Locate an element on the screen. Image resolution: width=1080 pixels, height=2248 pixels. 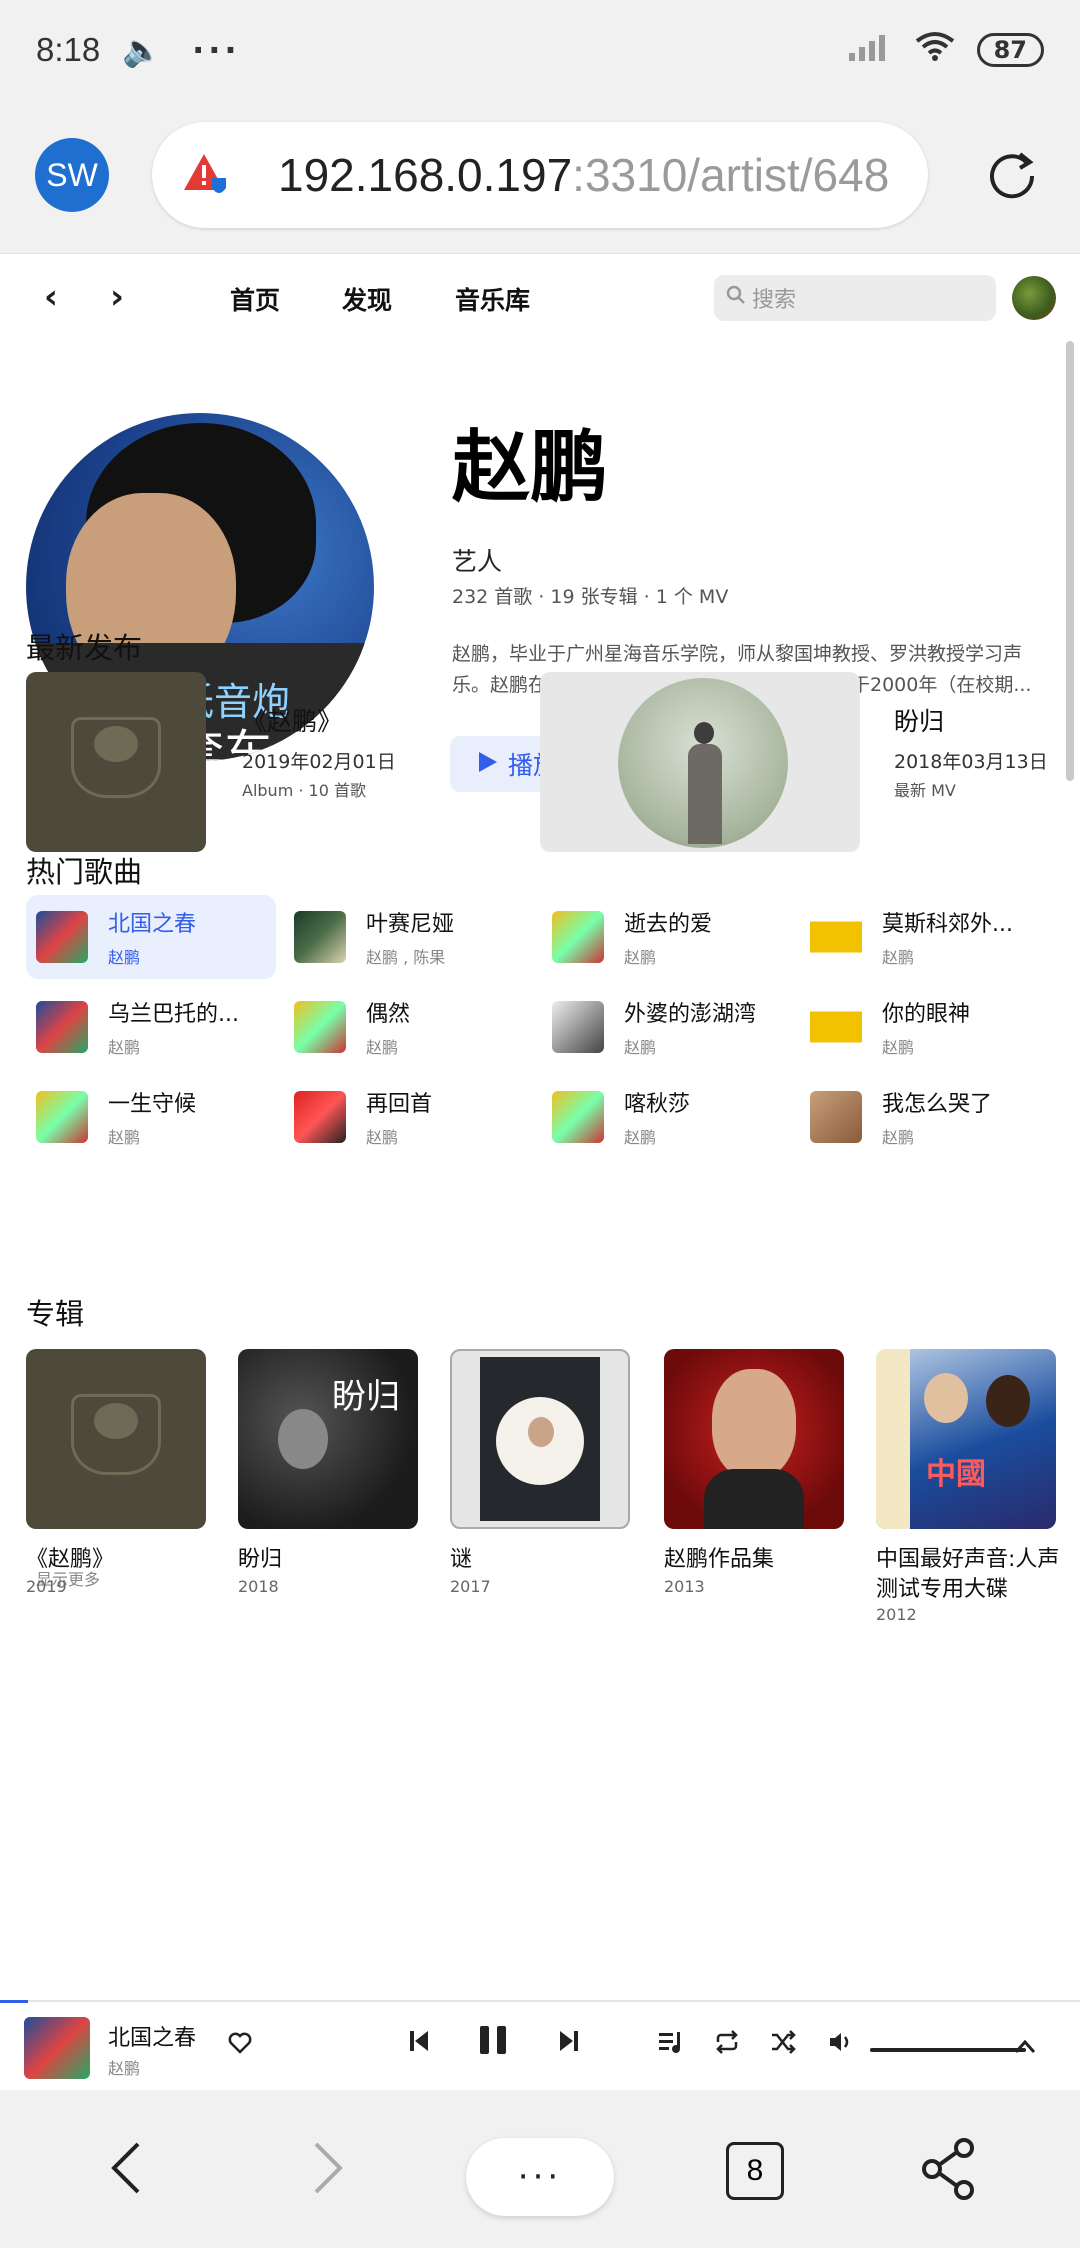
page-scrollbar is located at coordinates (1070, 561).